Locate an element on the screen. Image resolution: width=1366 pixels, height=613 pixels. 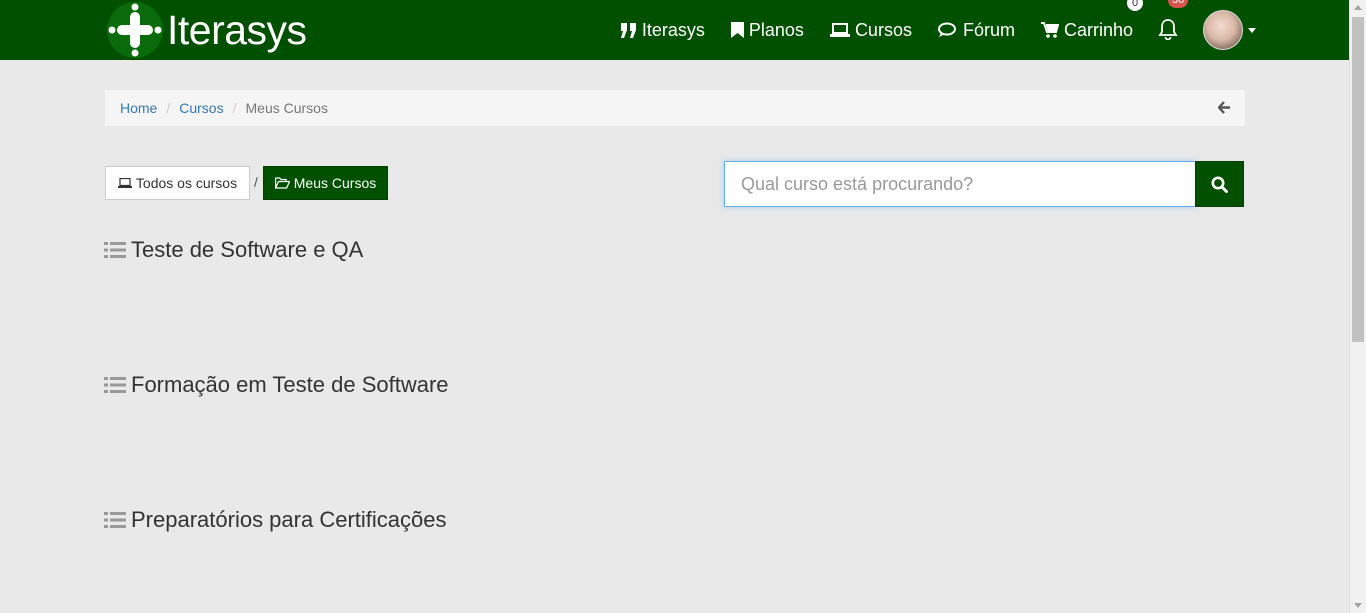
notification-count-badge: 36 is located at coordinates (1178, 4).